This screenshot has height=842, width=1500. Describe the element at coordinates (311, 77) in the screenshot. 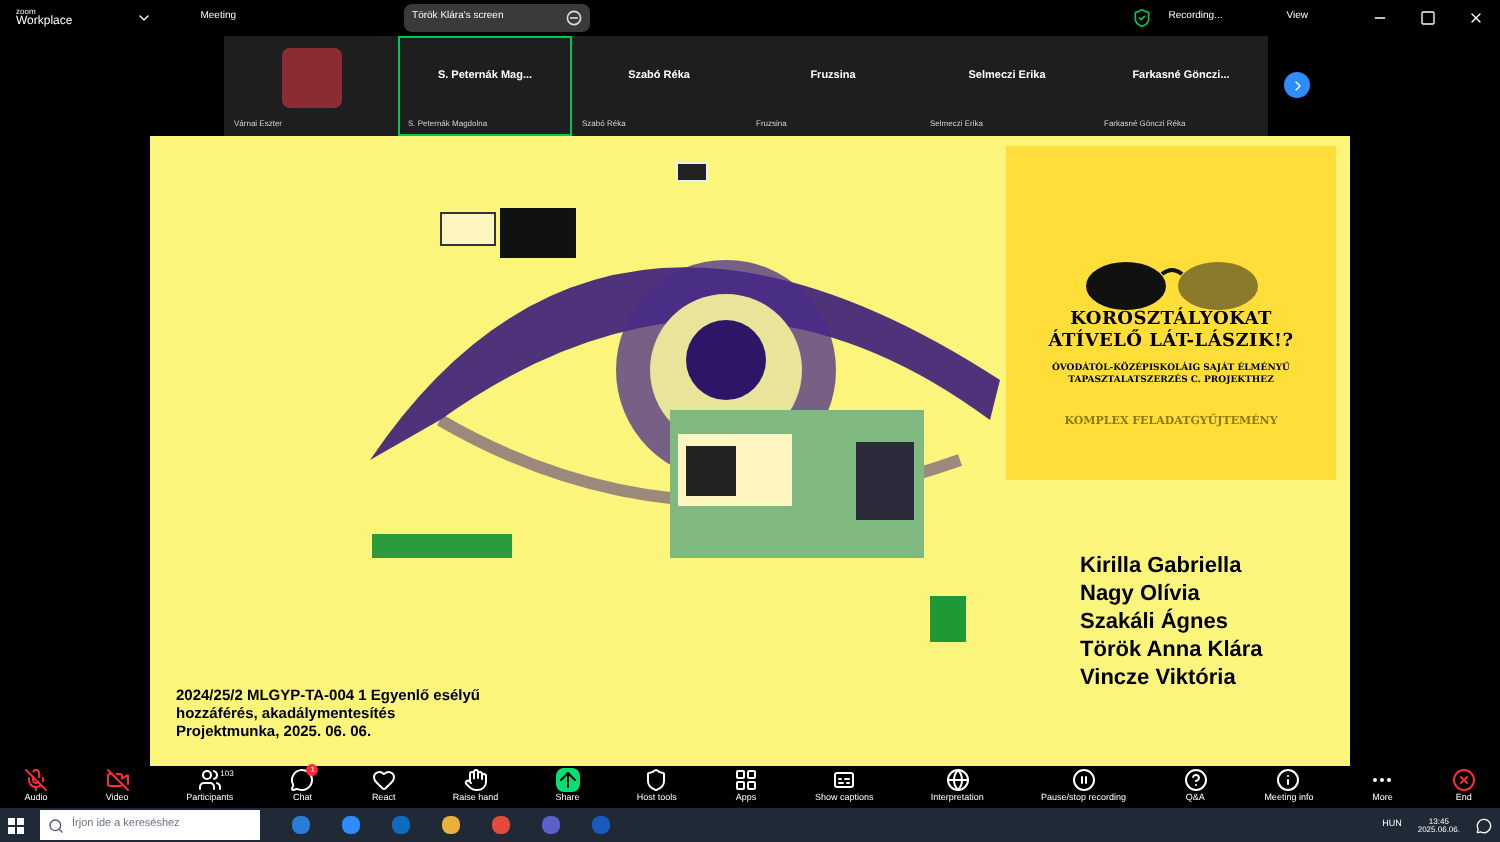

I see `photo-placeholder` at that location.